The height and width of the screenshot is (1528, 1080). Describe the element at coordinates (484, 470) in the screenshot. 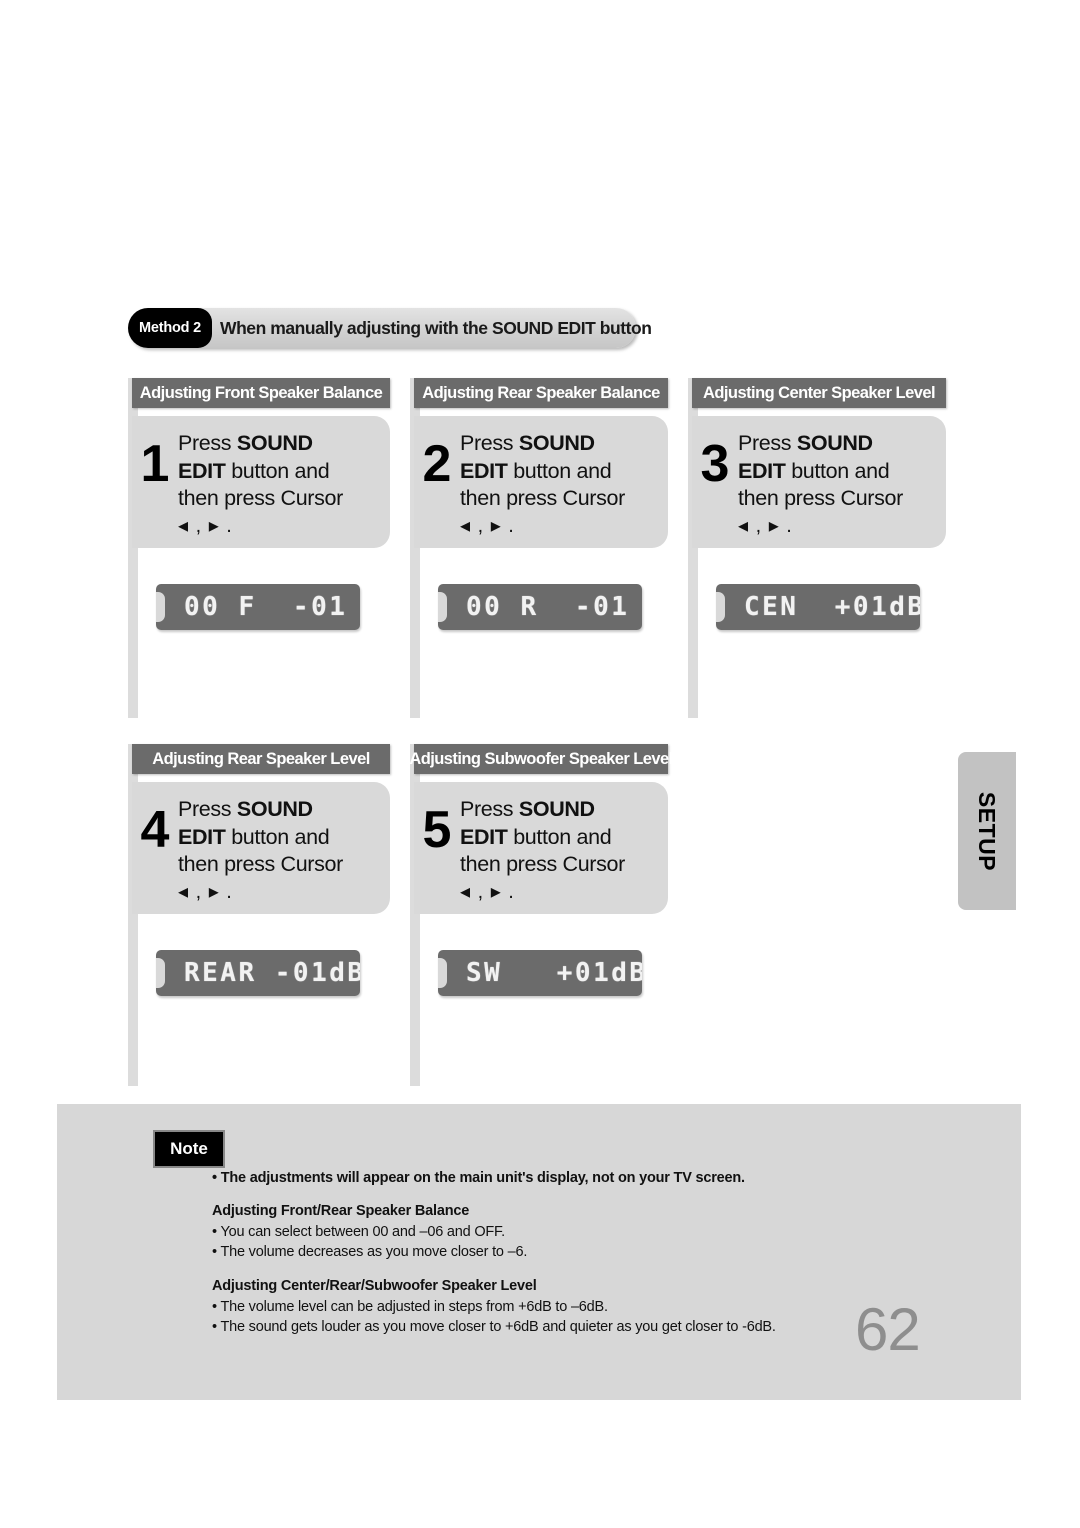

I see `step-2-edit-label: EDIT` at that location.